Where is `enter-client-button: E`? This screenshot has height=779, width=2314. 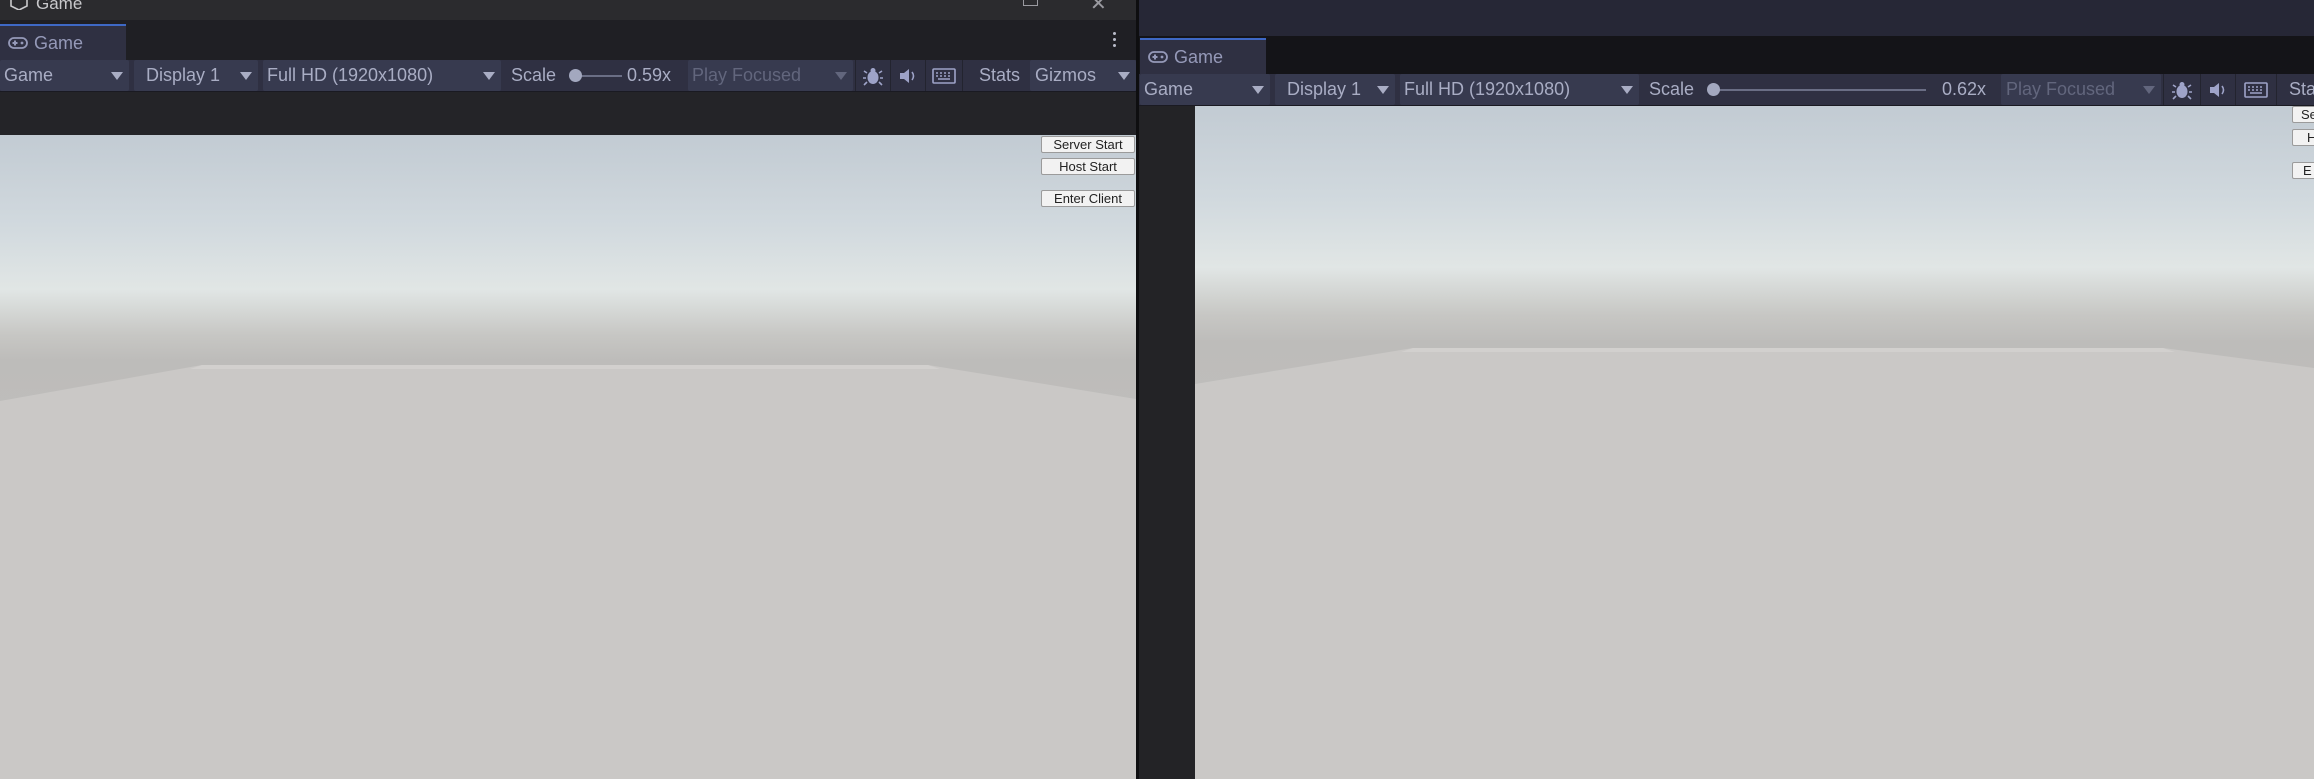
enter-client-button: E is located at coordinates (2303, 170).